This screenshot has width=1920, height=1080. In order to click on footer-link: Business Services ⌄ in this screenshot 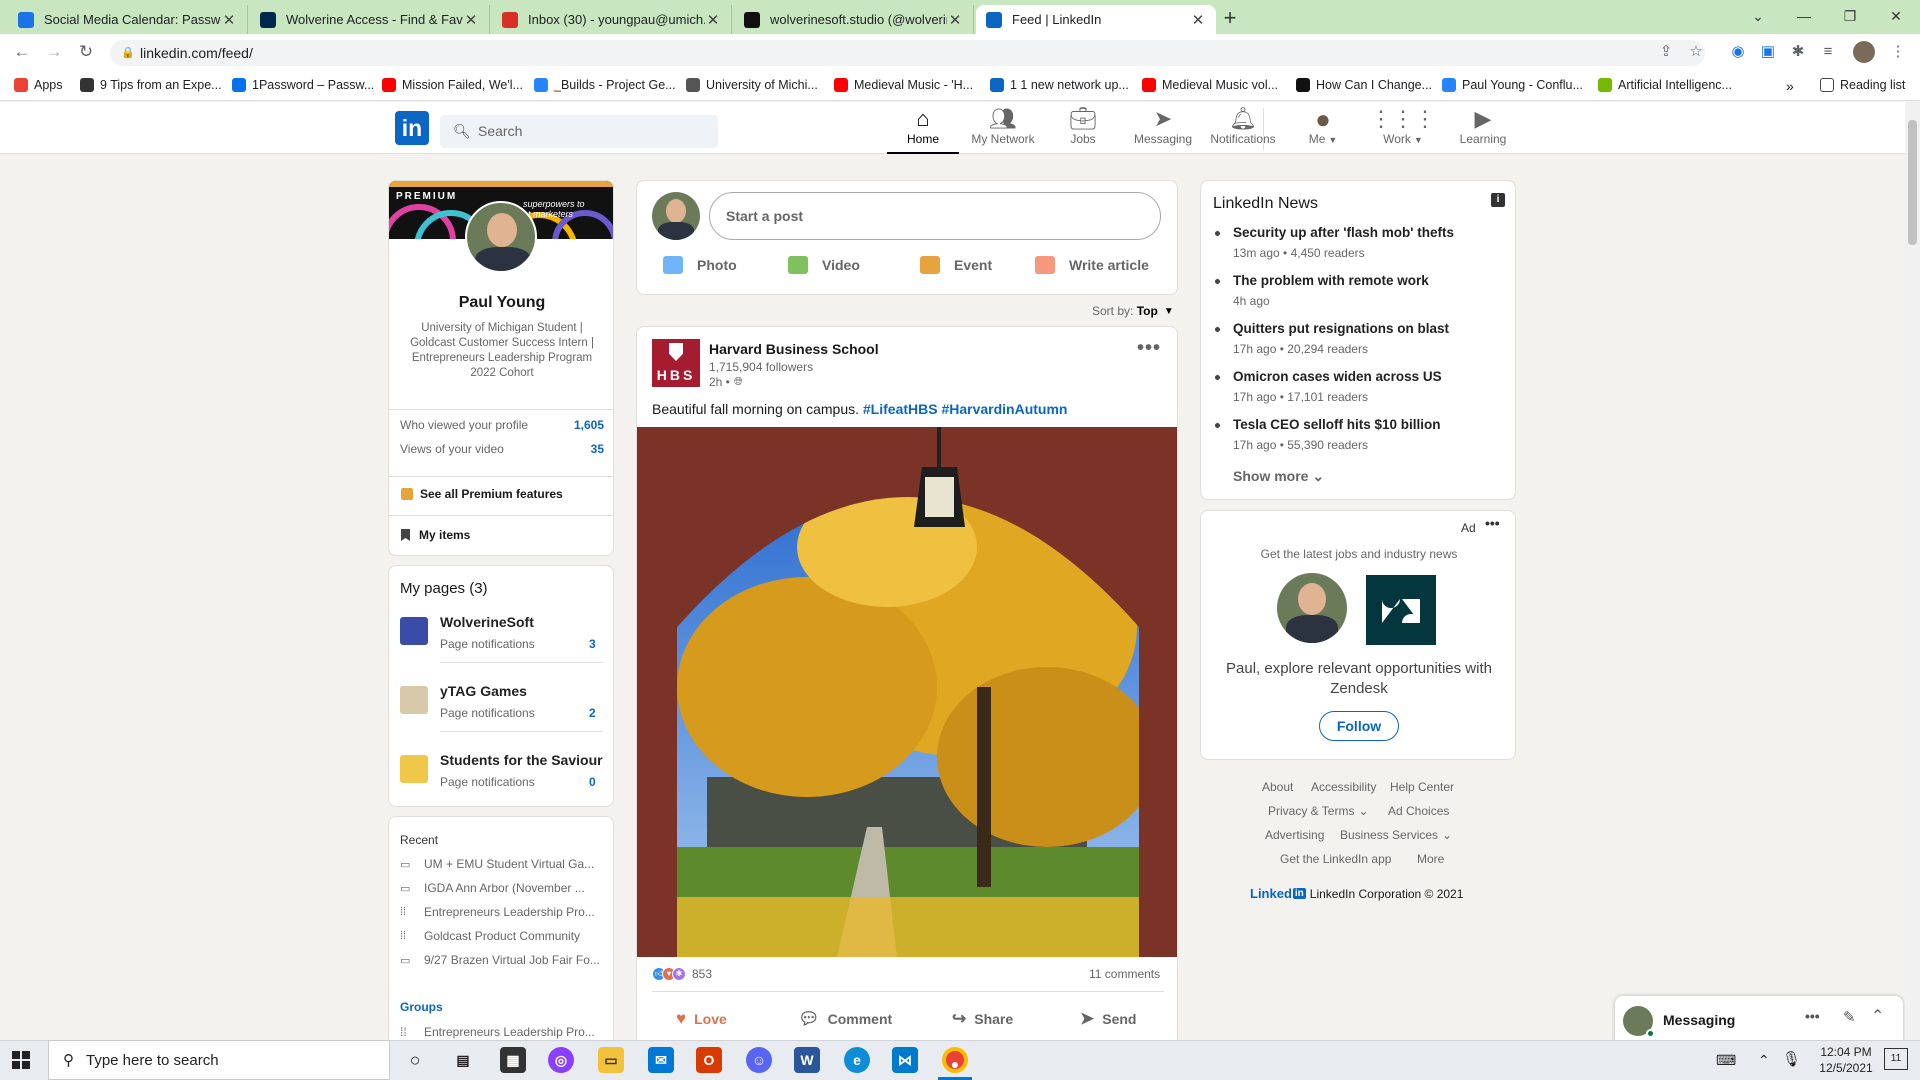, I will do `click(1396, 835)`.